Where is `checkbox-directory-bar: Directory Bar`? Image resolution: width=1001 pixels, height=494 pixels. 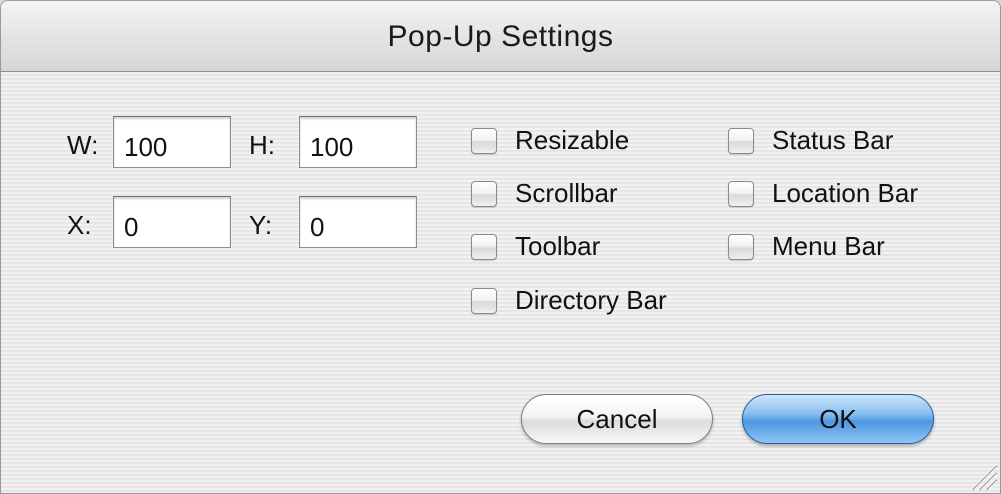
checkbox-directory-bar: Directory Bar is located at coordinates (569, 300).